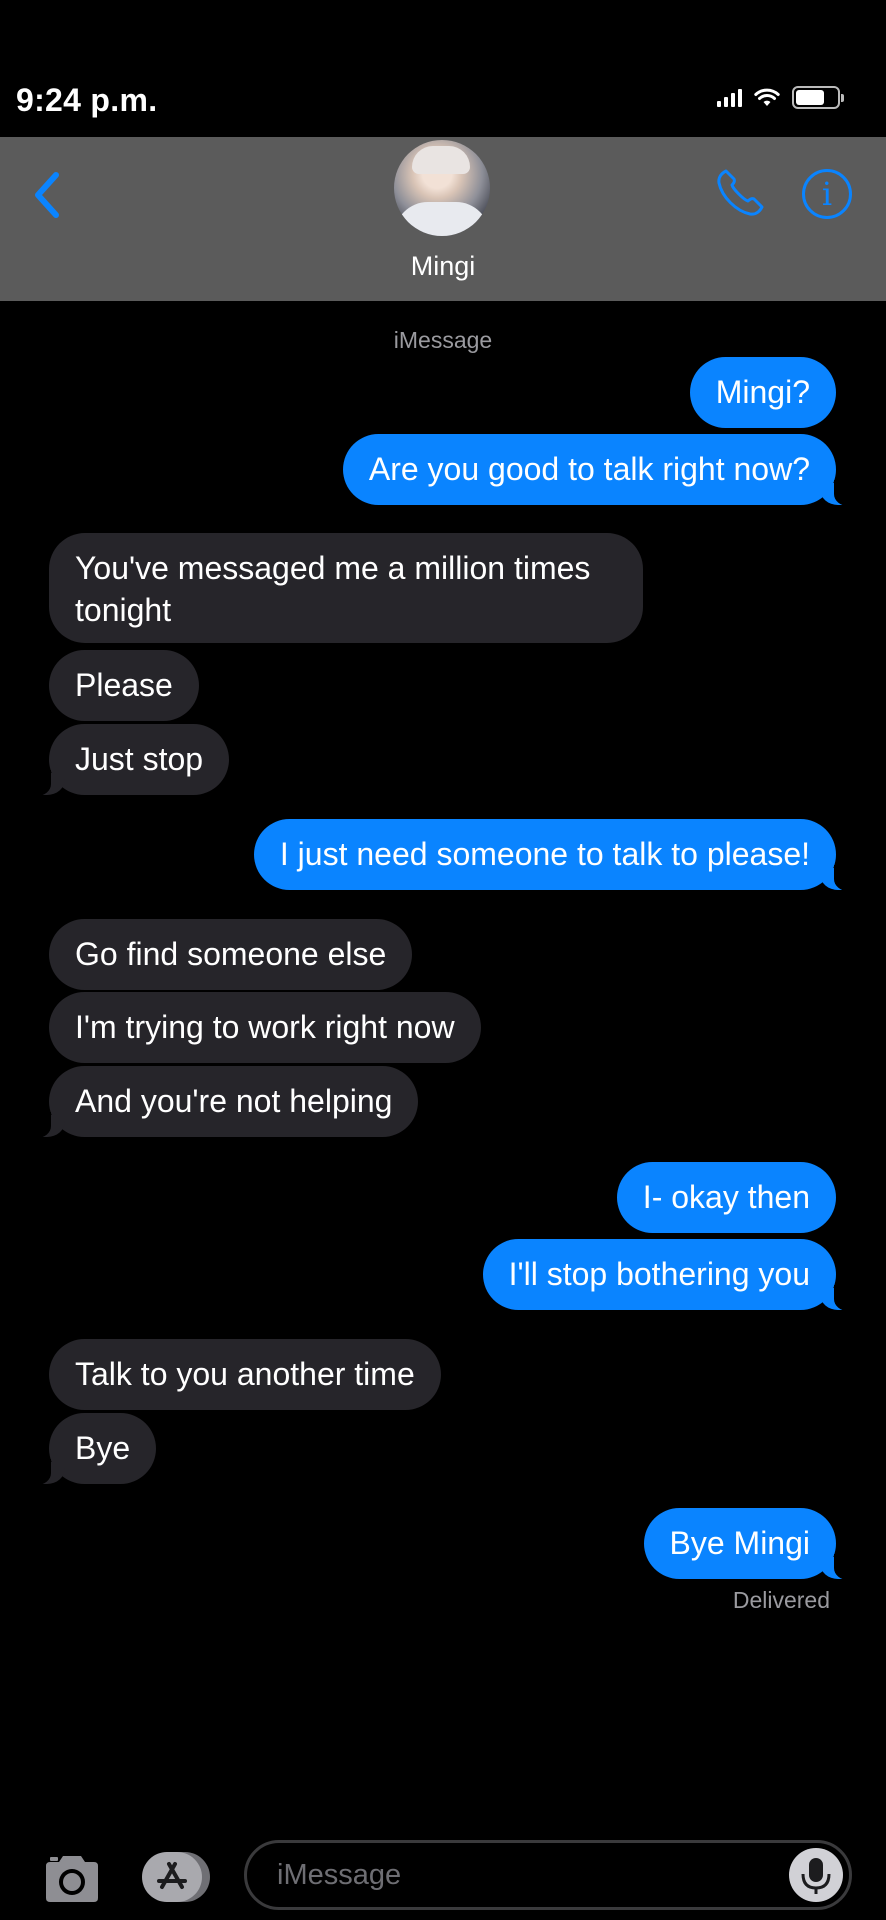 This screenshot has width=886, height=1920. What do you see at coordinates (442, 188) in the screenshot?
I see `avatar` at bounding box center [442, 188].